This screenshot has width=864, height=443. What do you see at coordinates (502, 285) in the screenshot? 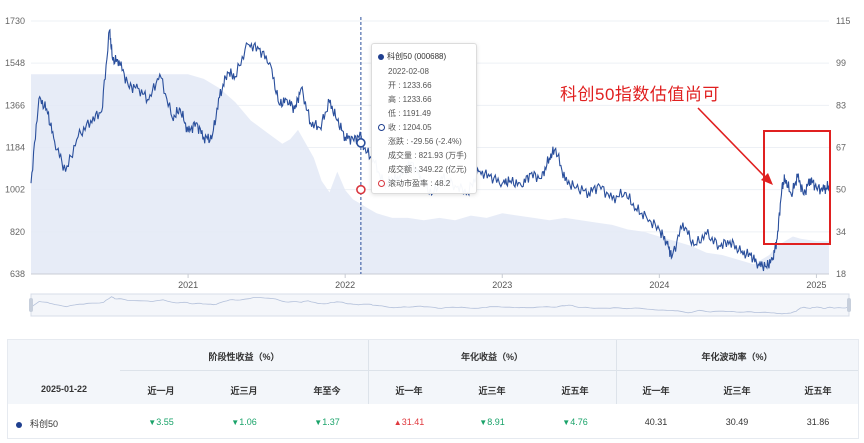
I see `x-tick-label: 2023` at bounding box center [502, 285].